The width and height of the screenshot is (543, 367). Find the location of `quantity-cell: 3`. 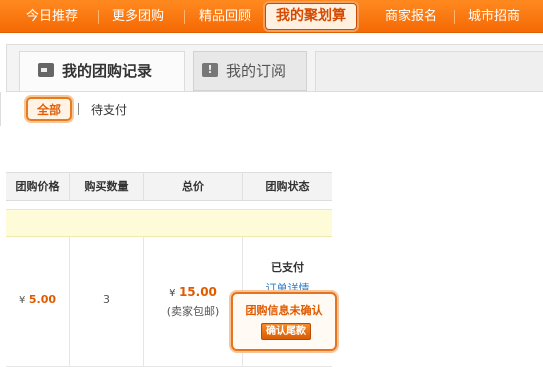

quantity-cell: 3 is located at coordinates (107, 302).